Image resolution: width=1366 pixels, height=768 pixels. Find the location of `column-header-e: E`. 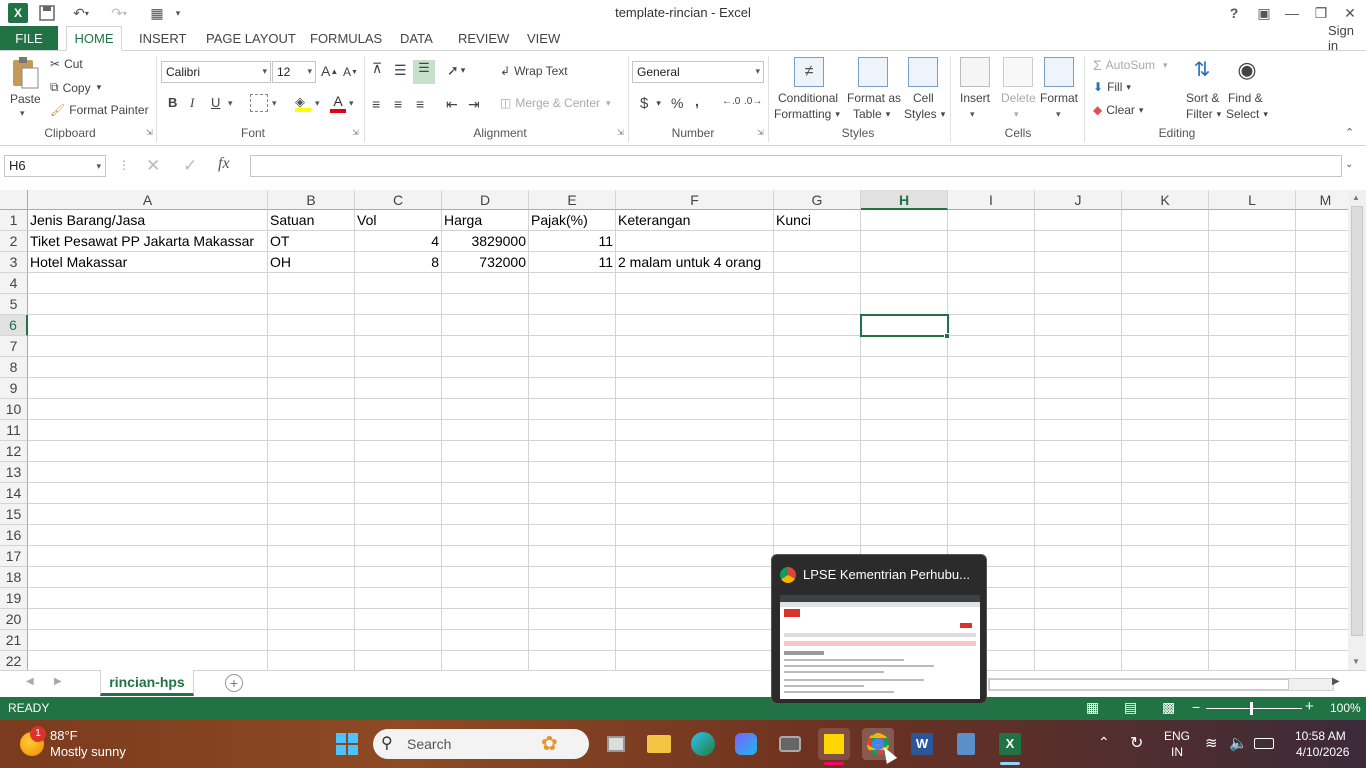

column-header-e: E is located at coordinates (572, 200).